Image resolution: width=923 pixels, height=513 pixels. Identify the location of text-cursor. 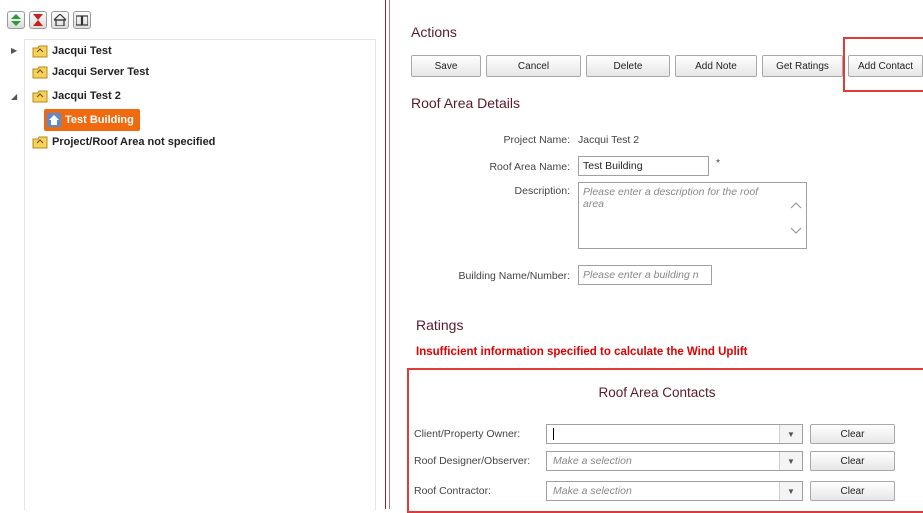
(553, 434).